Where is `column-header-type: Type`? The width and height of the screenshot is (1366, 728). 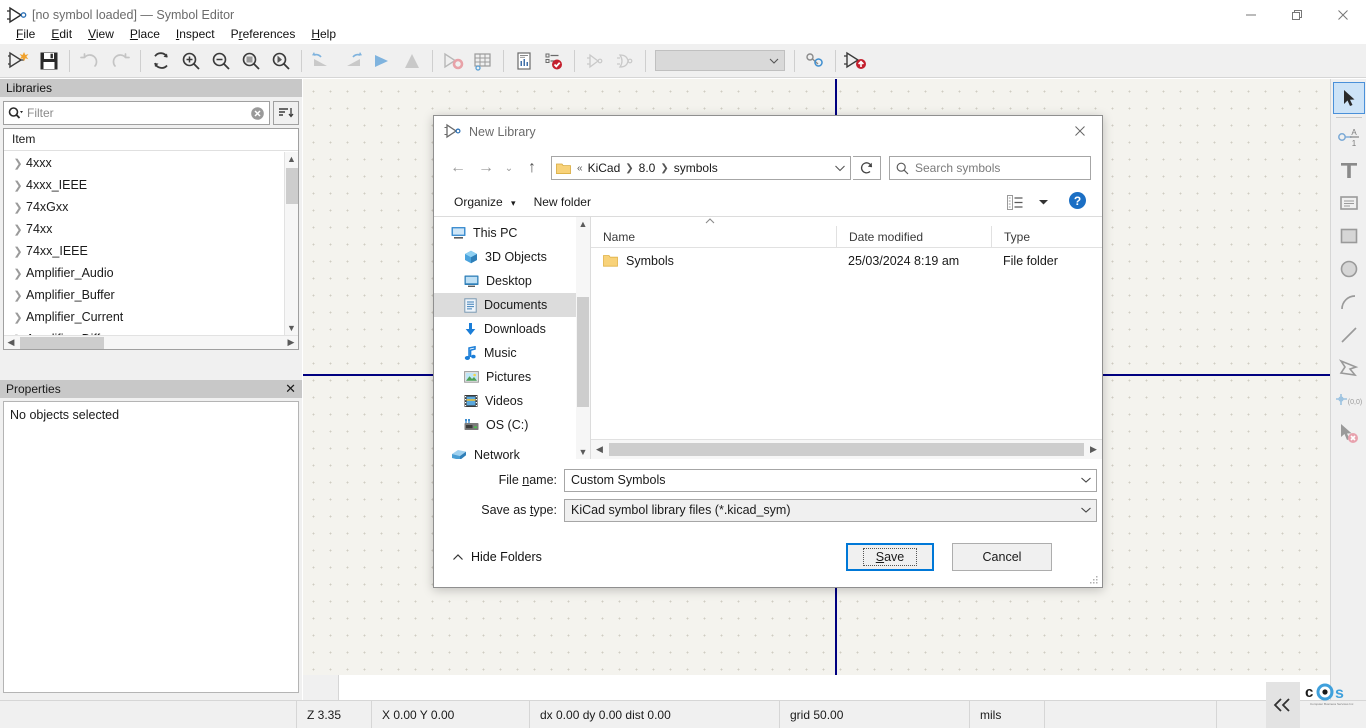
column-header-type: Type is located at coordinates (1046, 236).